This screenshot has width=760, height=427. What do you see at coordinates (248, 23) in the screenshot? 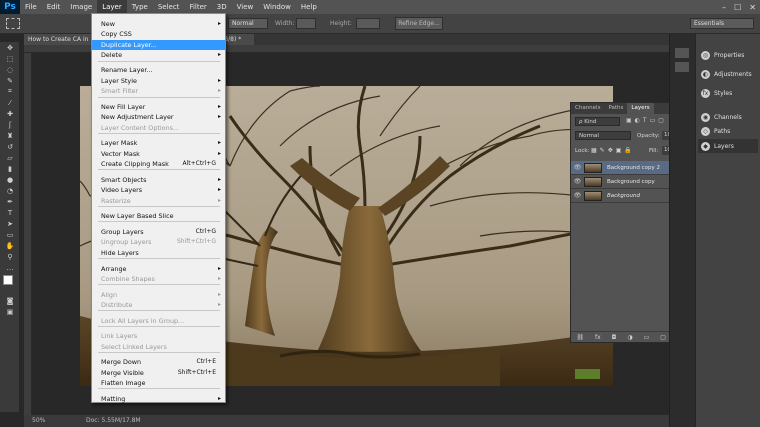
I see `style-select: Normal` at bounding box center [248, 23].